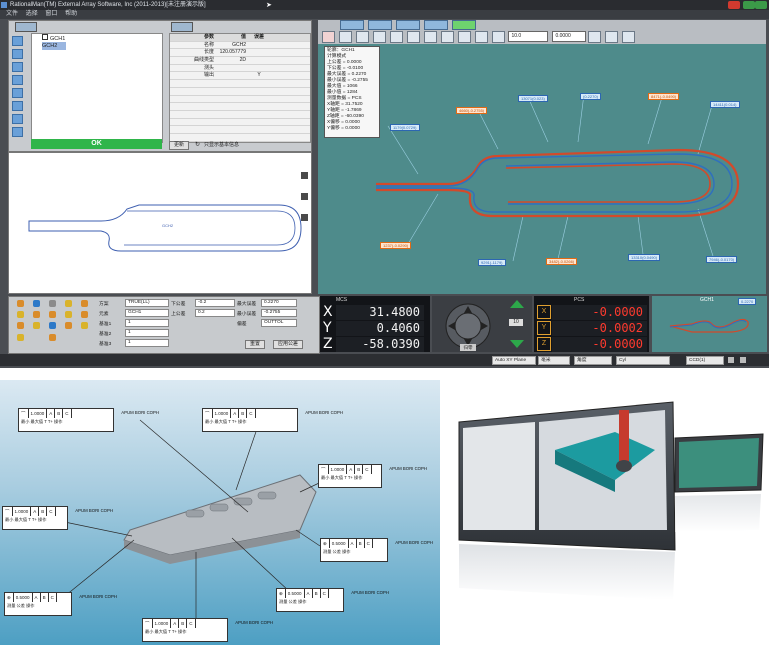 This screenshot has width=769, height=647. I want to click on joystick-down-button, so click(517, 343).